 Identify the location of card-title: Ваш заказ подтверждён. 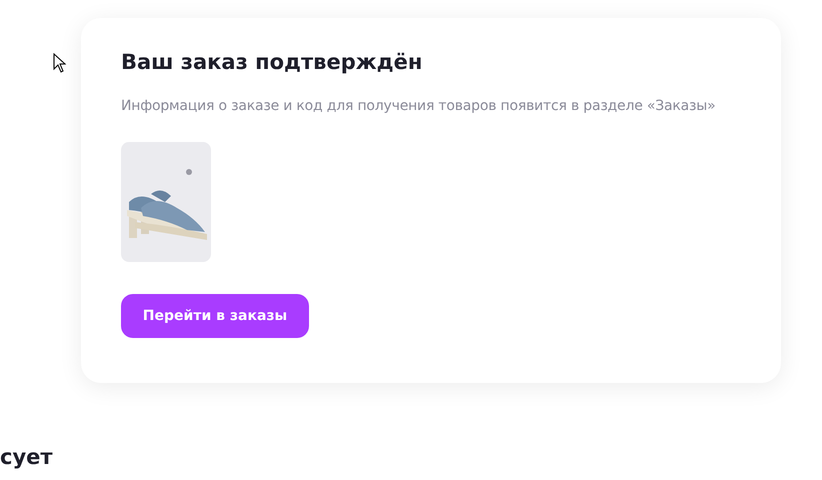
(272, 62).